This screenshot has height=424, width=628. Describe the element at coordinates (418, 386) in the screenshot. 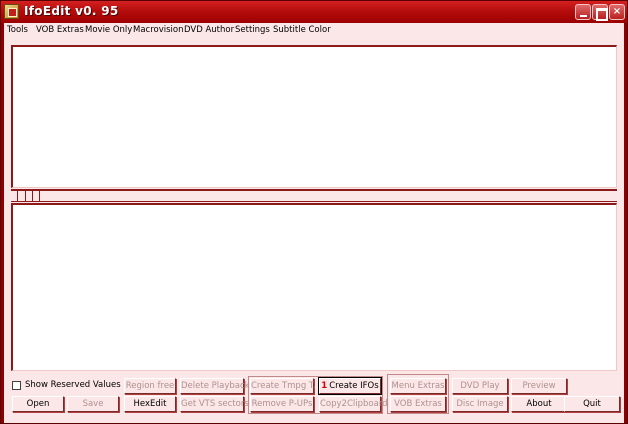

I see `menu-extras-button: Menu Extras` at that location.